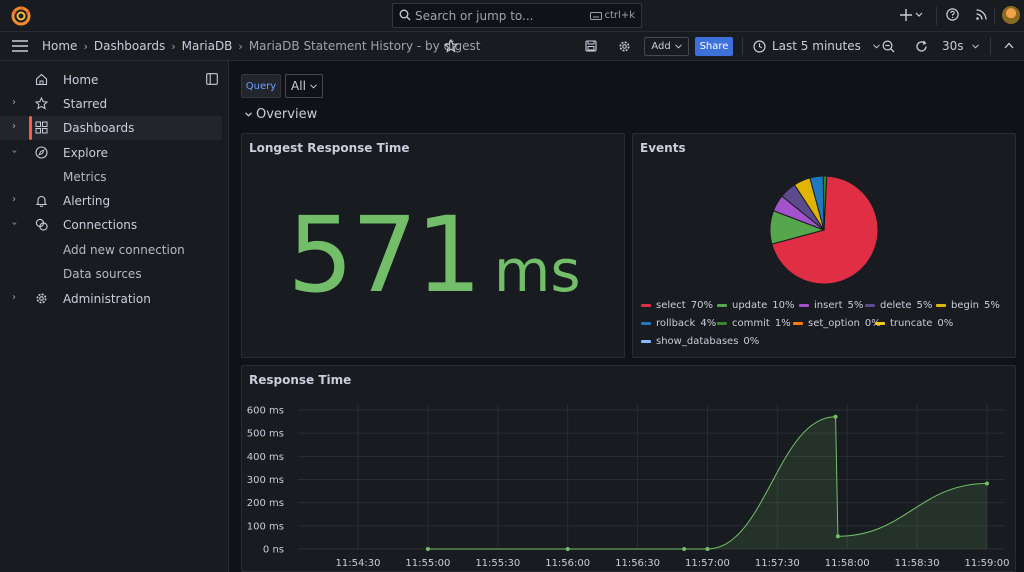 The width and height of the screenshot is (1024, 572). I want to click on sidebar-item-label: Dashboards, so click(99, 128).